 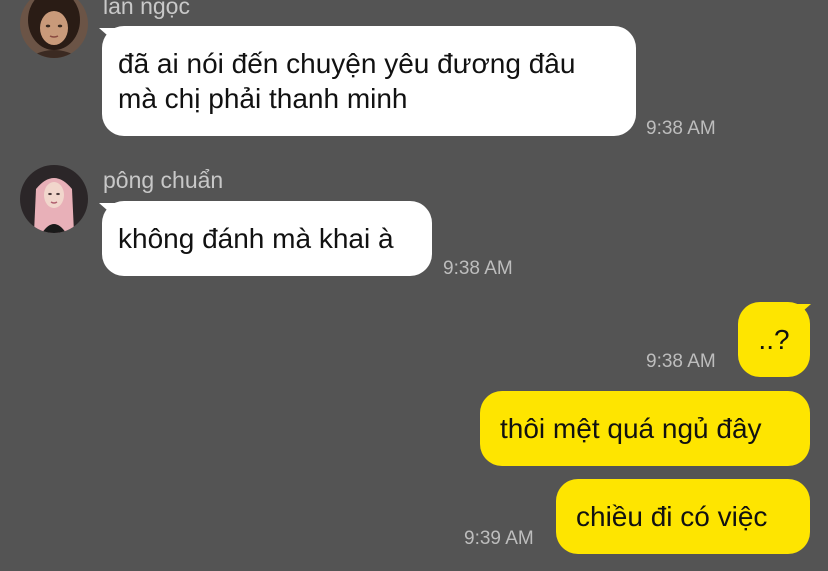 I want to click on avatar-woman-pink-hair-icon, so click(x=54, y=199).